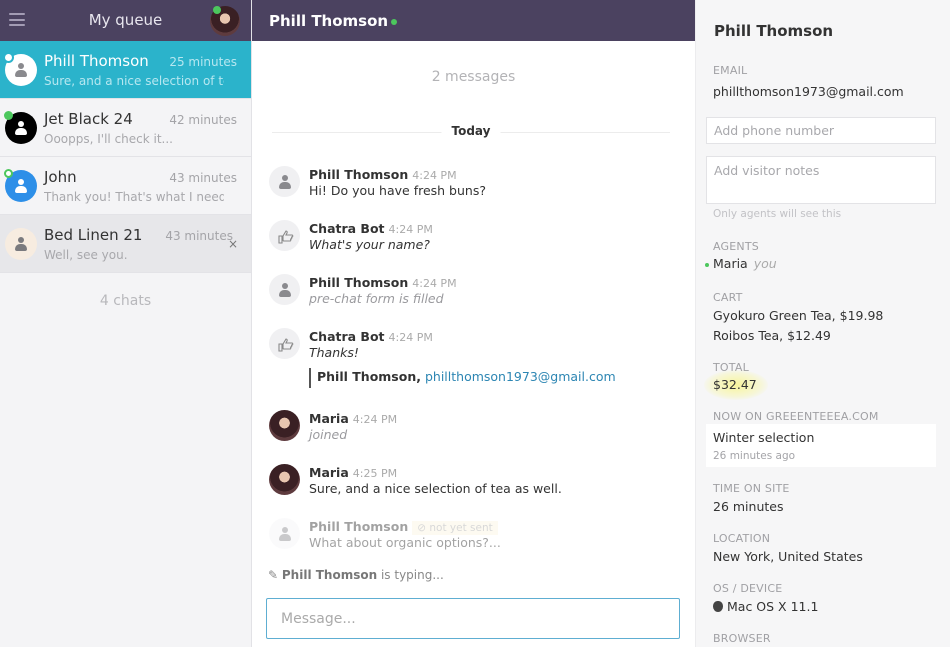 This screenshot has width=950, height=647. What do you see at coordinates (728, 297) in the screenshot?
I see `cart-label: CART` at bounding box center [728, 297].